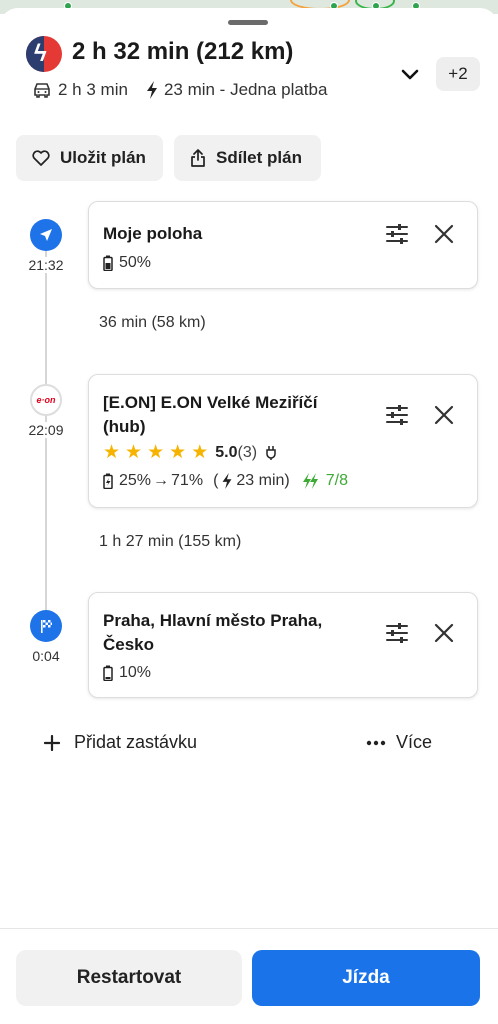  Describe the element at coordinates (271, 453) in the screenshot. I see `plug-icon` at that location.